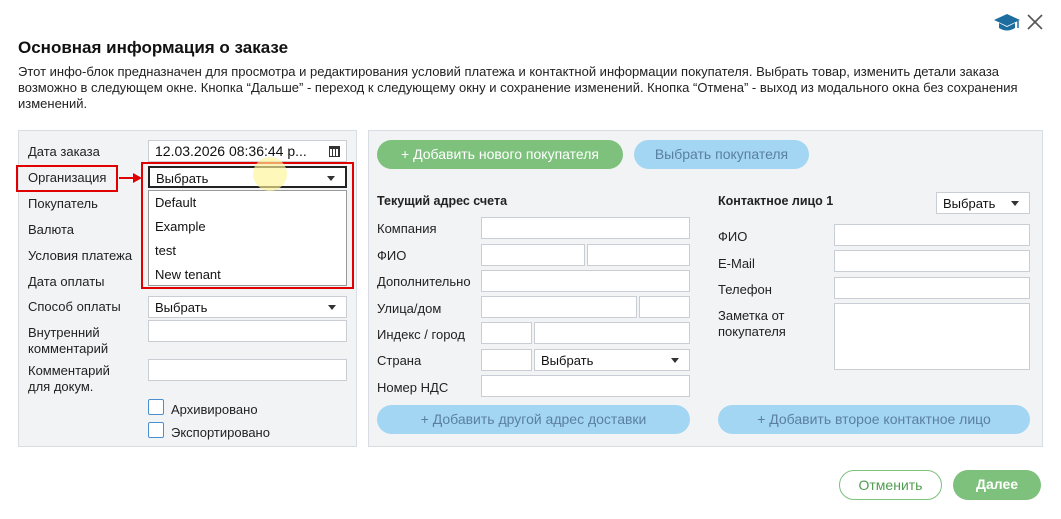 Image resolution: width=1061 pixels, height=519 pixels. I want to click on billing-vat-input, so click(585, 386).